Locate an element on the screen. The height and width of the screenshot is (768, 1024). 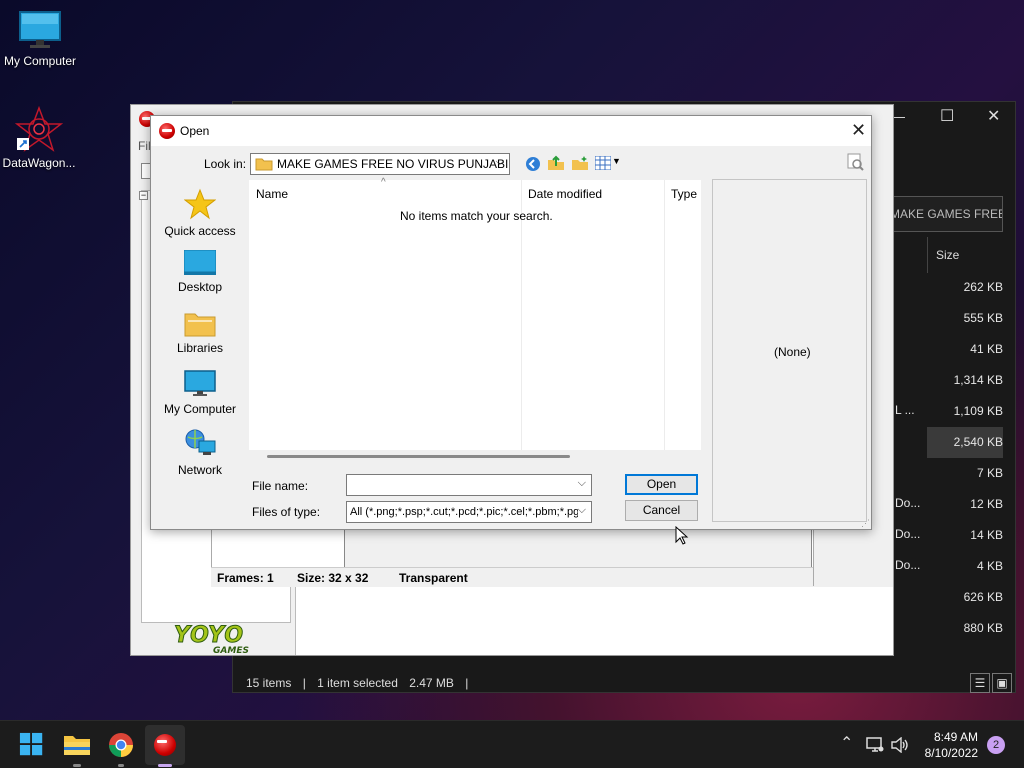
preview-text: (None) is located at coordinates (792, 352).